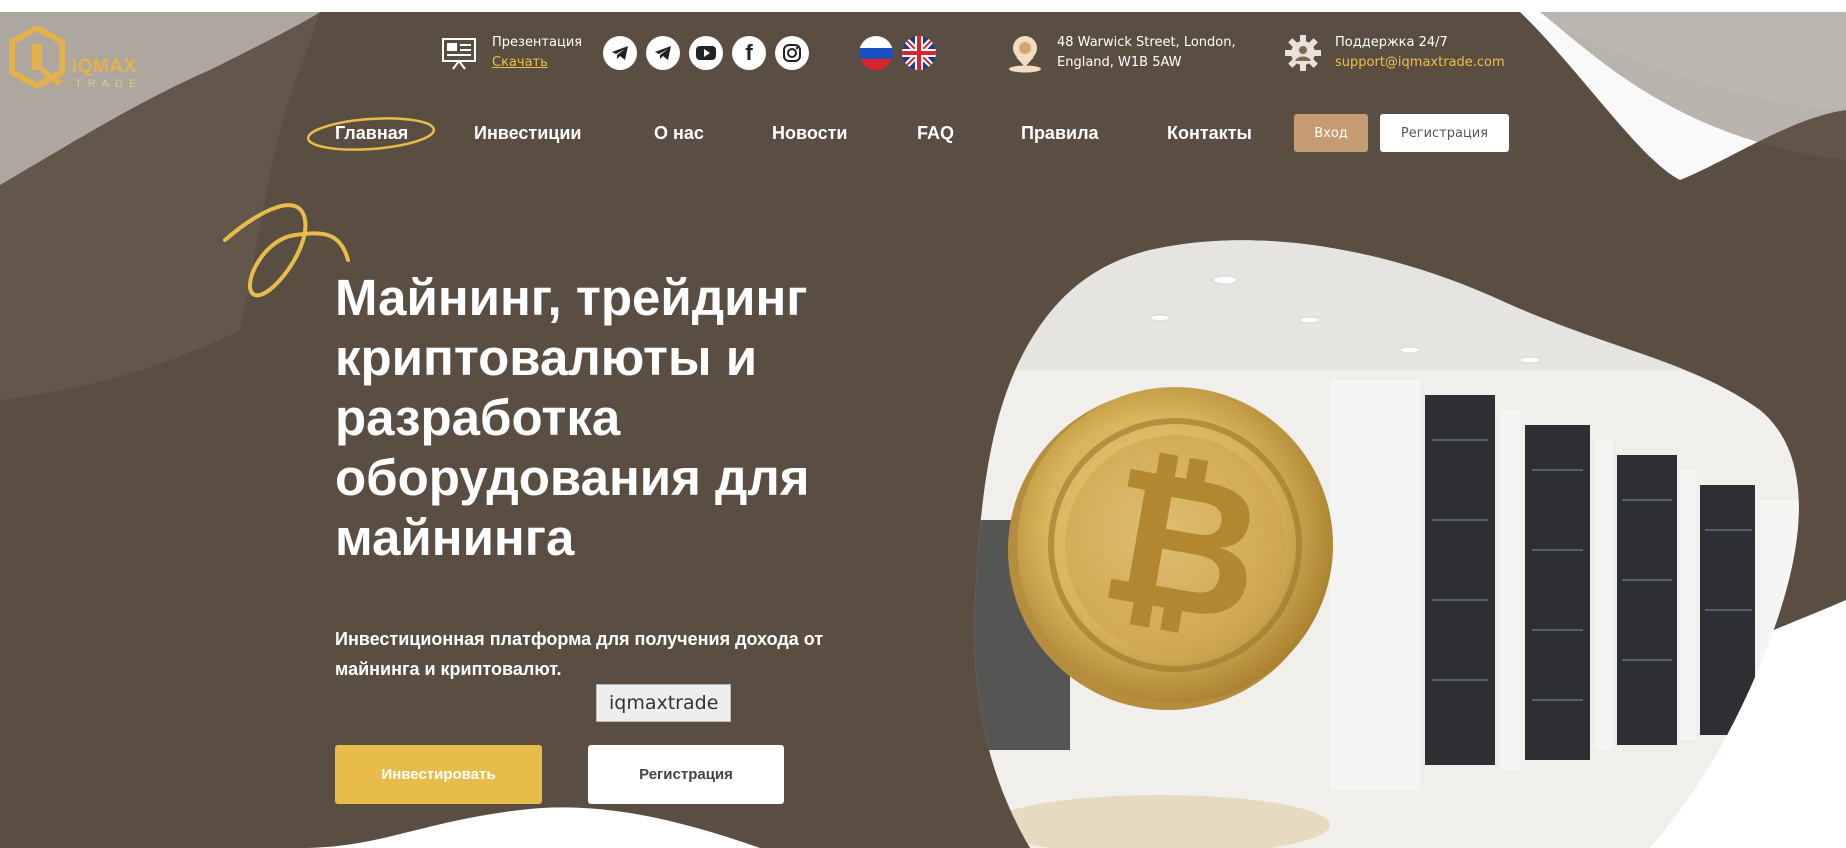 Image resolution: width=1846 pixels, height=848 pixels. I want to click on logo-text: IQMAX, so click(104, 66).